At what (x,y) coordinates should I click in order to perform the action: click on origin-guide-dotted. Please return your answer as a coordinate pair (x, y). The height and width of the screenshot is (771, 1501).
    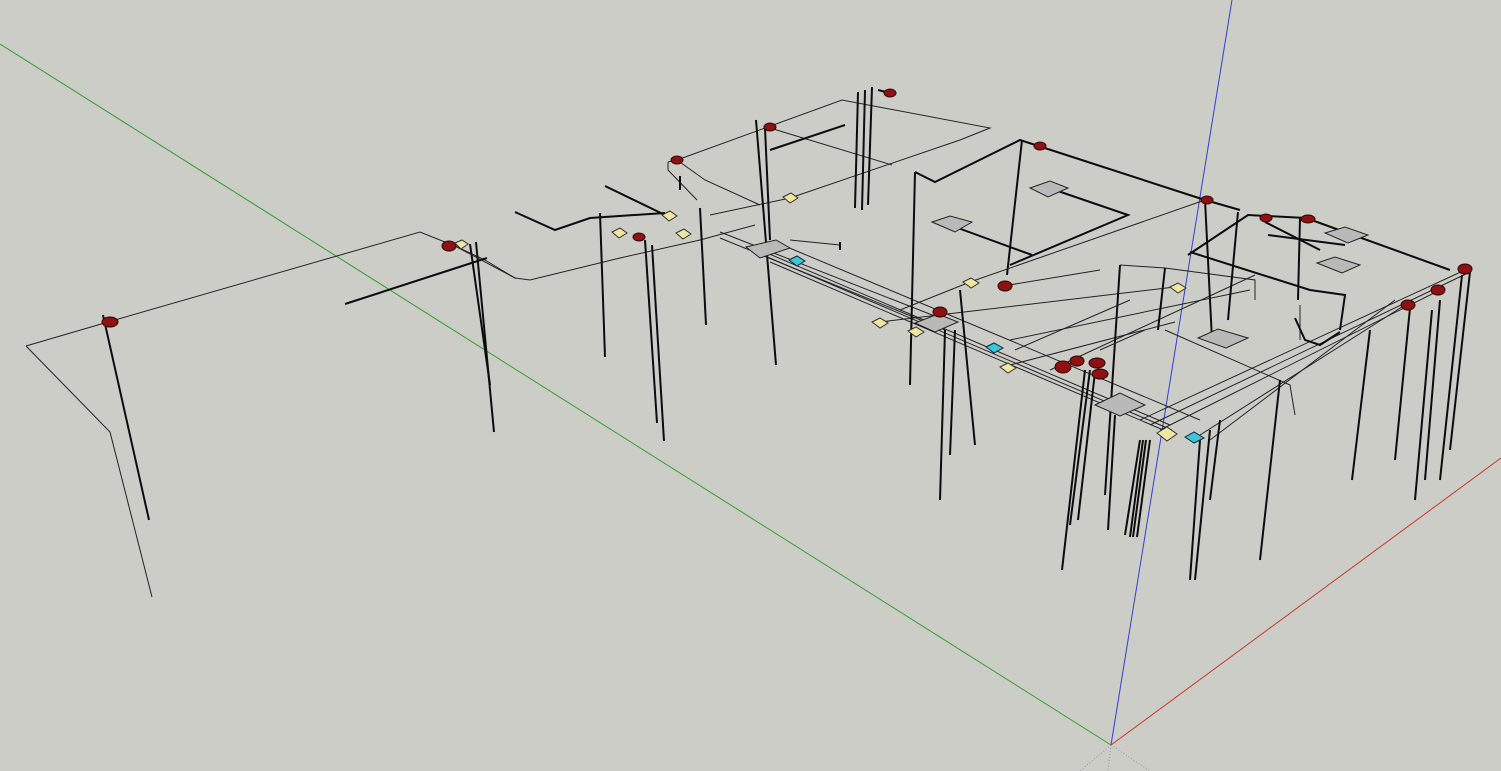
    Looking at the image, I should click on (1095, 757).